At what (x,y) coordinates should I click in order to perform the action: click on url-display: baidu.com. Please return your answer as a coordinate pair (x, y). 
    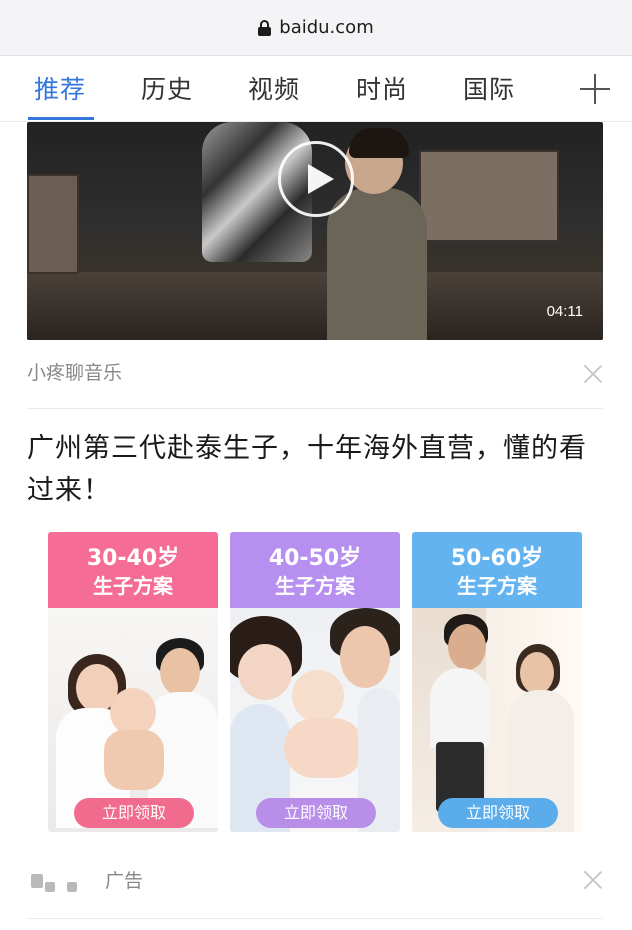
    Looking at the image, I should click on (316, 27).